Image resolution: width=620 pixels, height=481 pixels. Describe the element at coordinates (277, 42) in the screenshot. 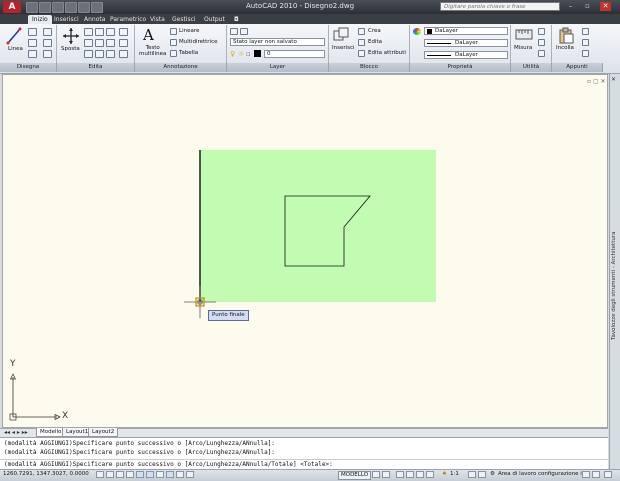

I see `layer-state-dropdown: Stato layer non salvato` at that location.